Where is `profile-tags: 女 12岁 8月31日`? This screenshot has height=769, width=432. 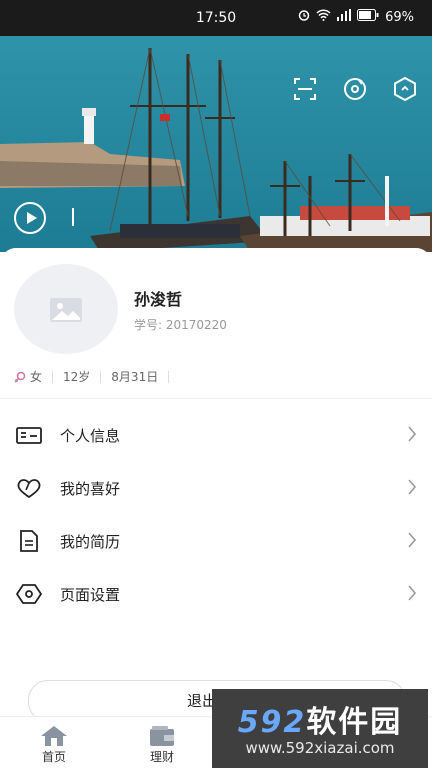 profile-tags: 女 12岁 8月31日 is located at coordinates (96, 376).